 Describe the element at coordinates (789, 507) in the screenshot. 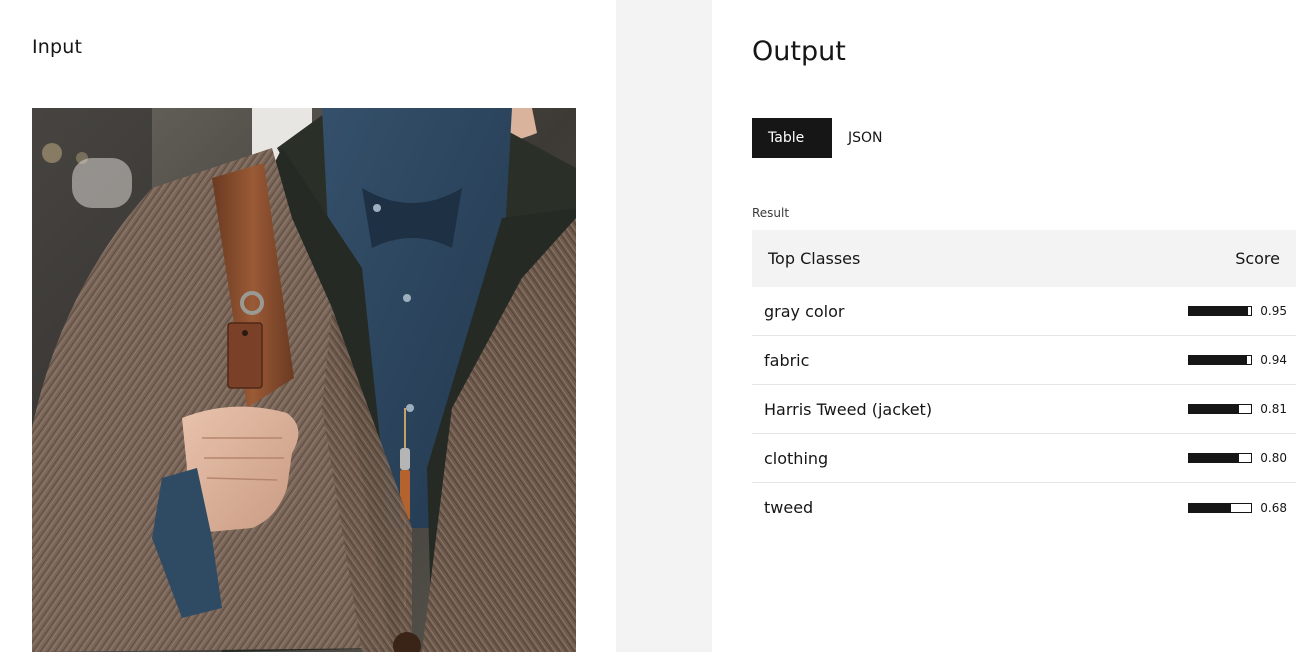

I see `class-name: tweed` at that location.